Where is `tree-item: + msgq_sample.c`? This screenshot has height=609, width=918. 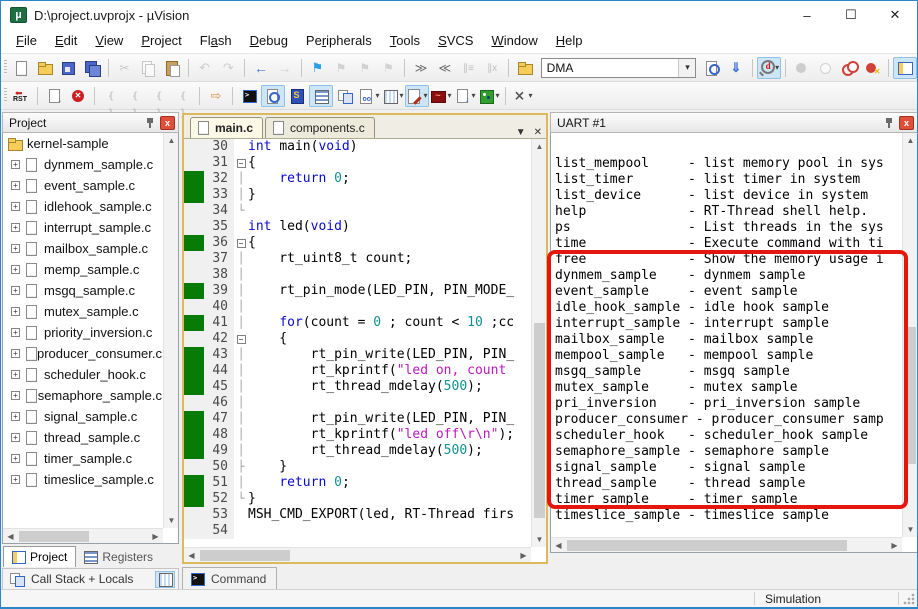
tree-item: + msgq_sample.c is located at coordinates (82, 290).